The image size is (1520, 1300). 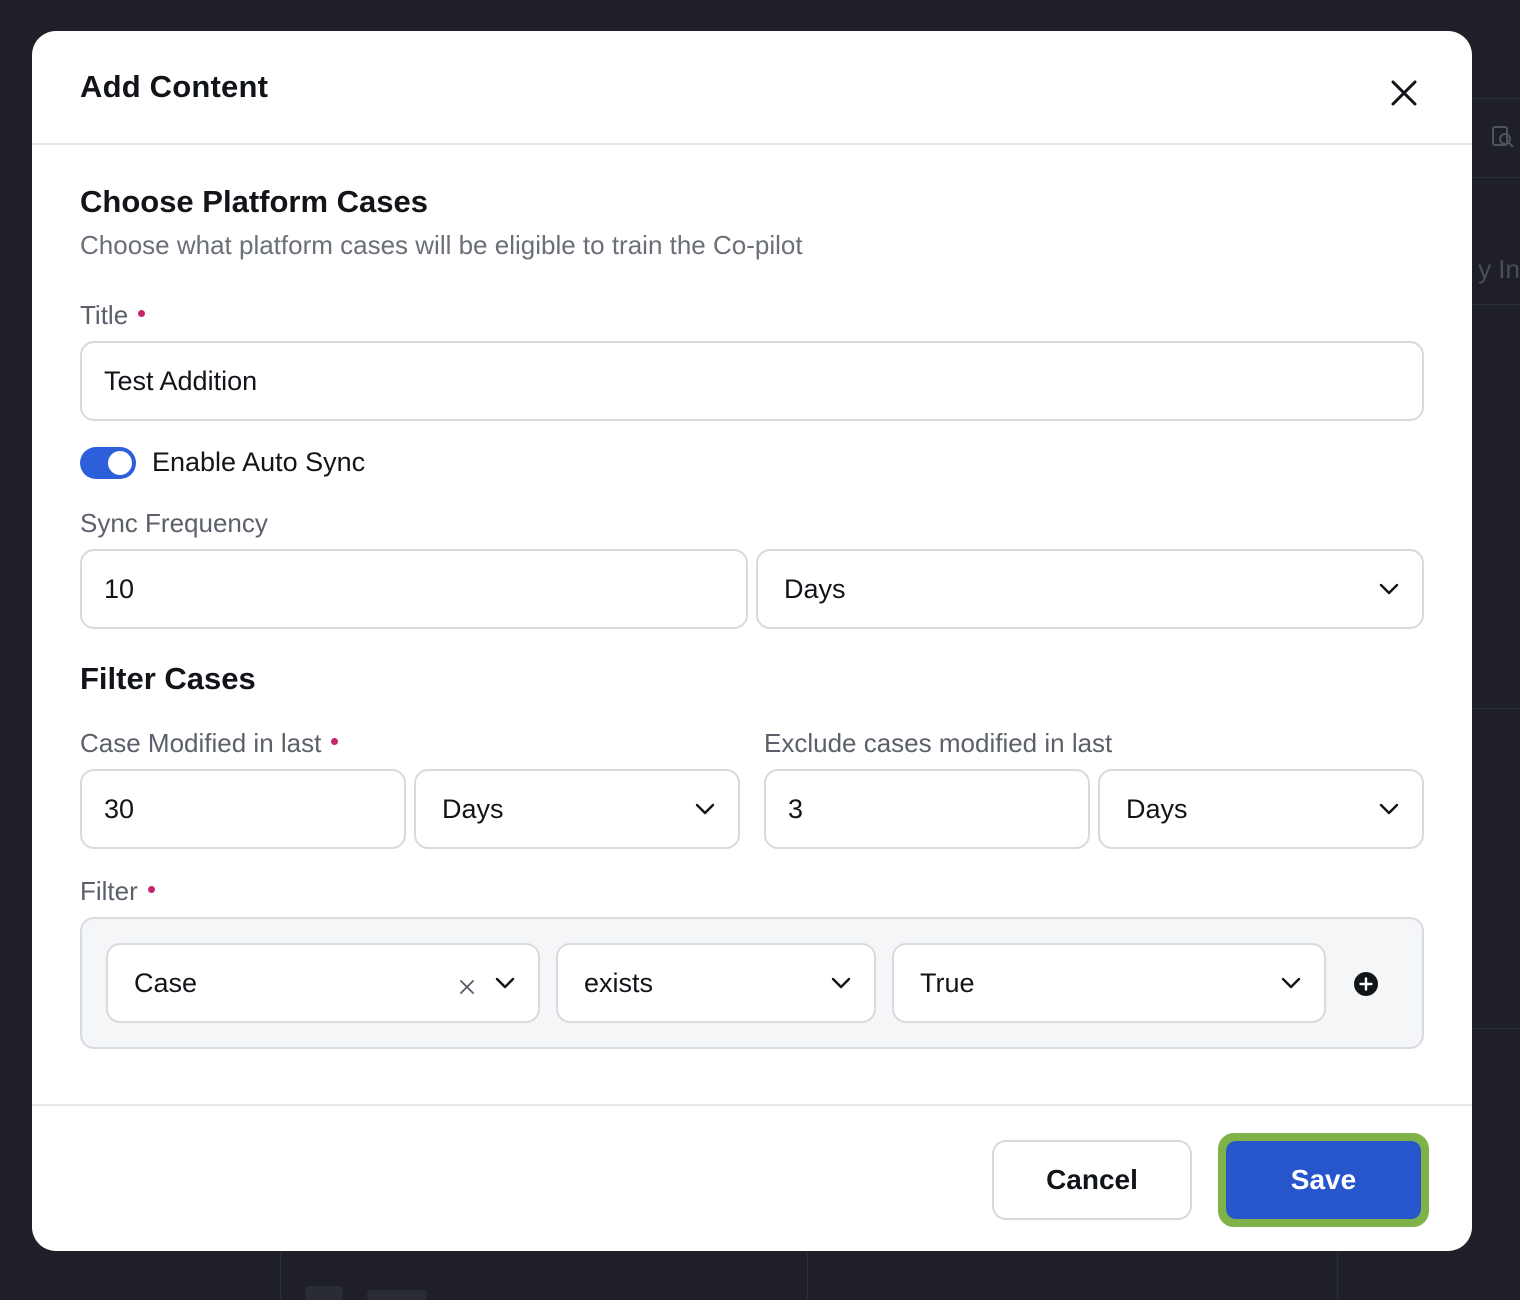 What do you see at coordinates (1503, 137) in the screenshot?
I see `search-document-icon` at bounding box center [1503, 137].